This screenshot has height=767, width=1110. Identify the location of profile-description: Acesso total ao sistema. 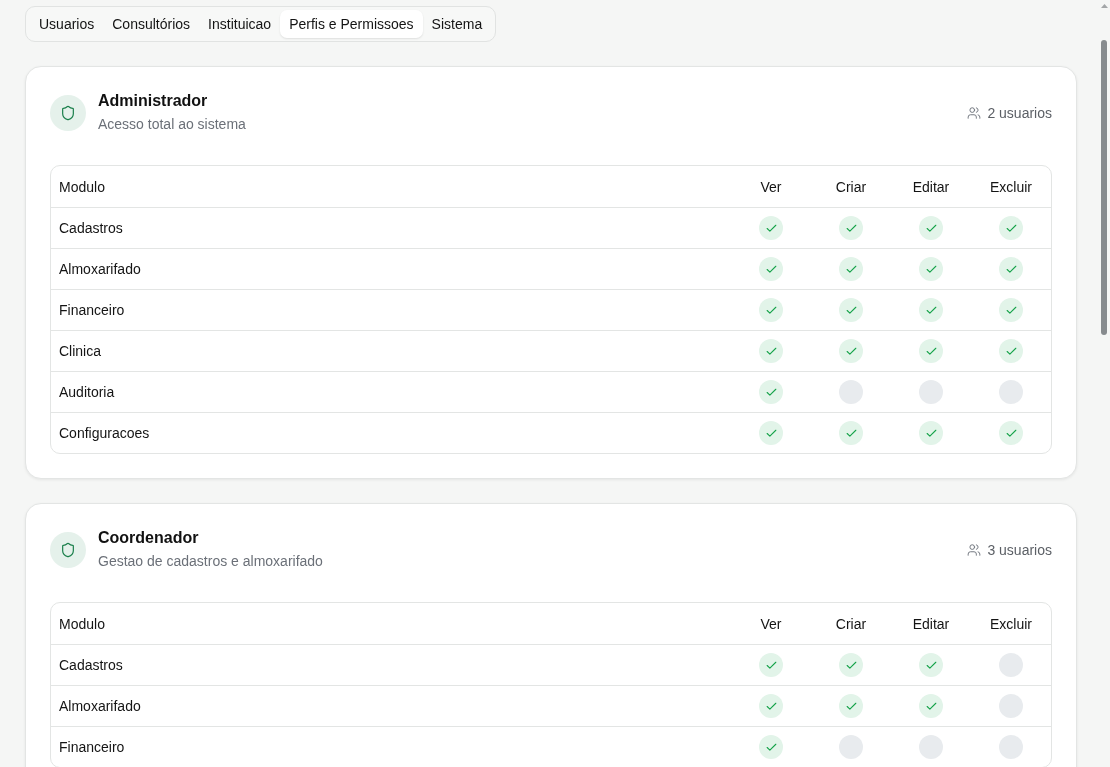
(172, 124).